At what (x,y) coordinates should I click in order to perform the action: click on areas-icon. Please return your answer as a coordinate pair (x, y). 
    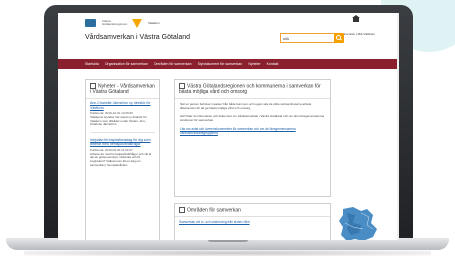
    Looking at the image, I should click on (182, 210).